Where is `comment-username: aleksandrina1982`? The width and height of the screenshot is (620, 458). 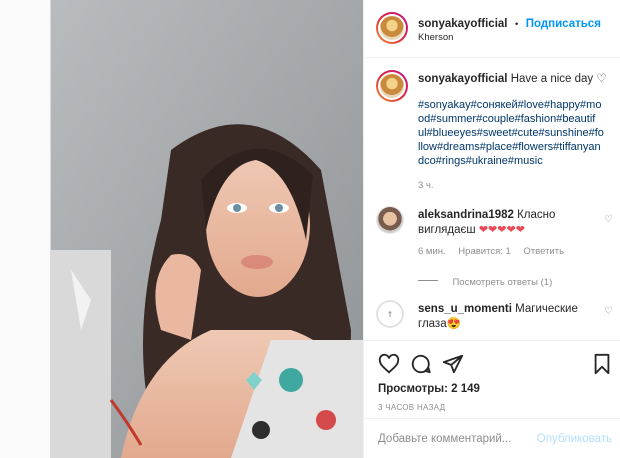 comment-username: aleksandrina1982 is located at coordinates (466, 215).